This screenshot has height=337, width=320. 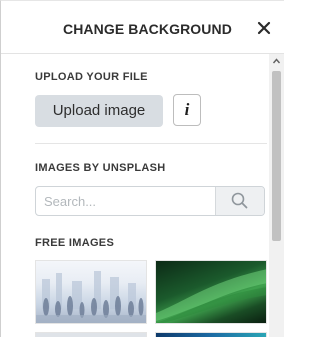 What do you see at coordinates (147, 29) in the screenshot?
I see `panel-title: CHANGE BACKGROUND` at bounding box center [147, 29].